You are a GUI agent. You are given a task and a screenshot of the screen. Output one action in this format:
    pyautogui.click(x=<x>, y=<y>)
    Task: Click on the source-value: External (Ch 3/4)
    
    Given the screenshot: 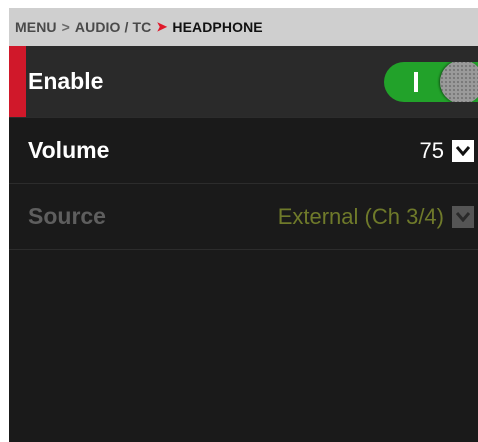 What is the action you would take?
    pyautogui.click(x=360, y=216)
    